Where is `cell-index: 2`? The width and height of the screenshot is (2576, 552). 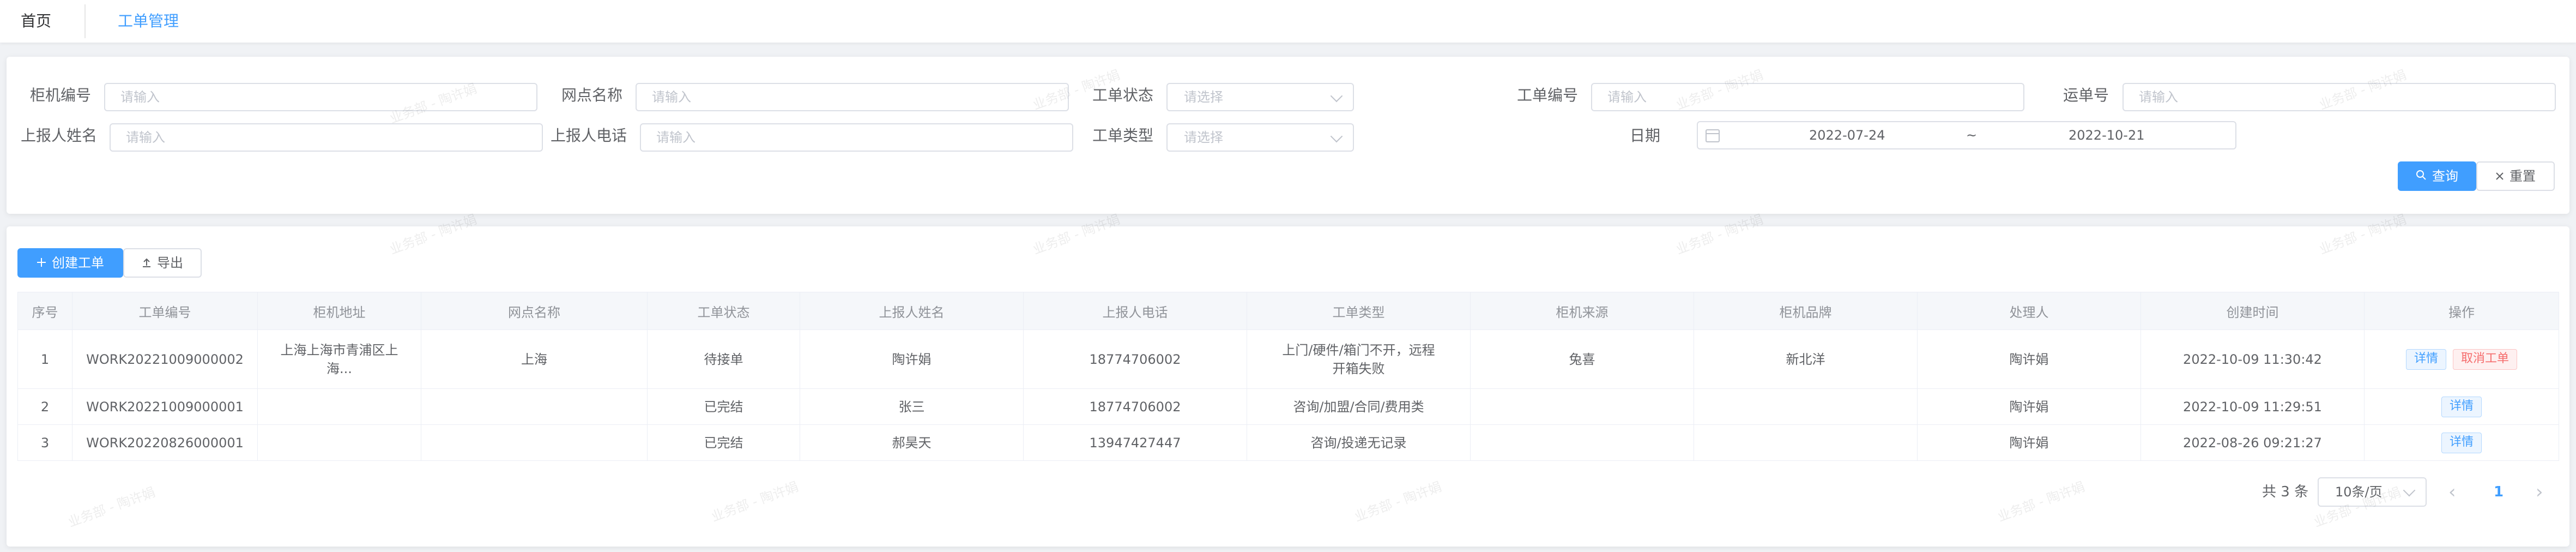 cell-index: 2 is located at coordinates (44, 406).